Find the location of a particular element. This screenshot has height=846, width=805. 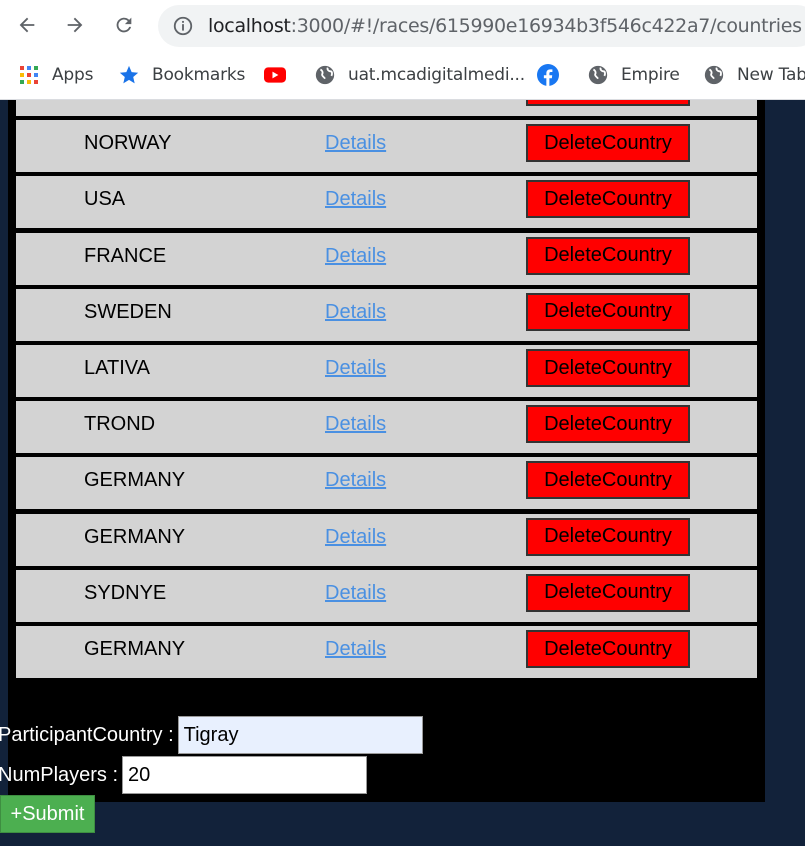

arrow-right-icon is located at coordinates (75, 25).